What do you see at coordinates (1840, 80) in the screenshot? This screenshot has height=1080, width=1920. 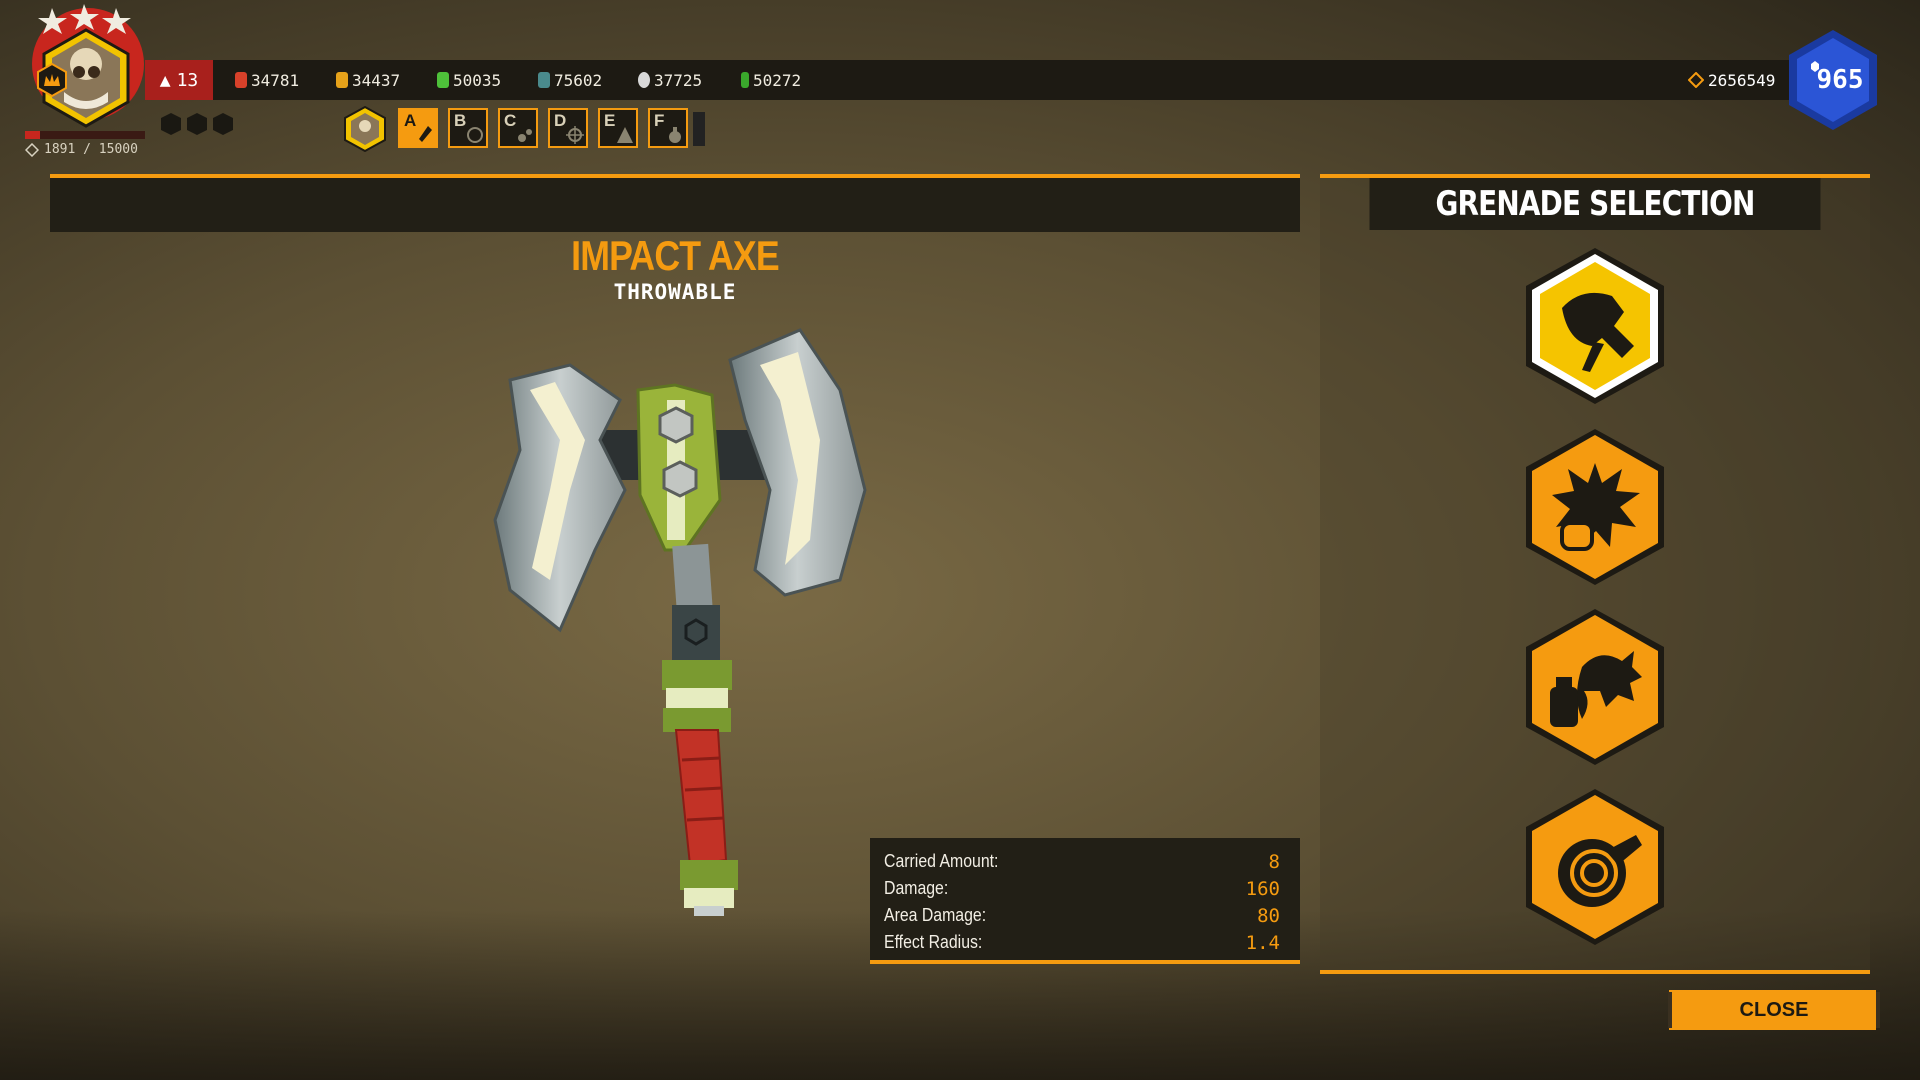 I see `perk-points-value: 965` at bounding box center [1840, 80].